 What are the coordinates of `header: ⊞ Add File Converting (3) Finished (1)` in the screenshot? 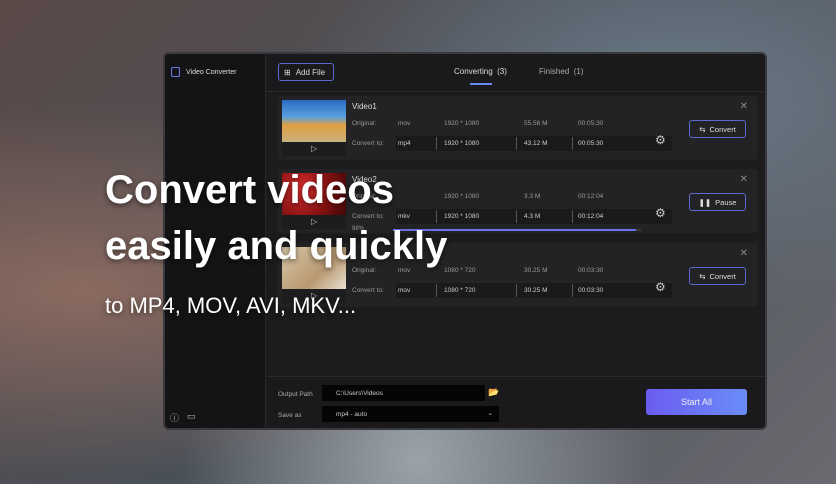 It's located at (515, 73).